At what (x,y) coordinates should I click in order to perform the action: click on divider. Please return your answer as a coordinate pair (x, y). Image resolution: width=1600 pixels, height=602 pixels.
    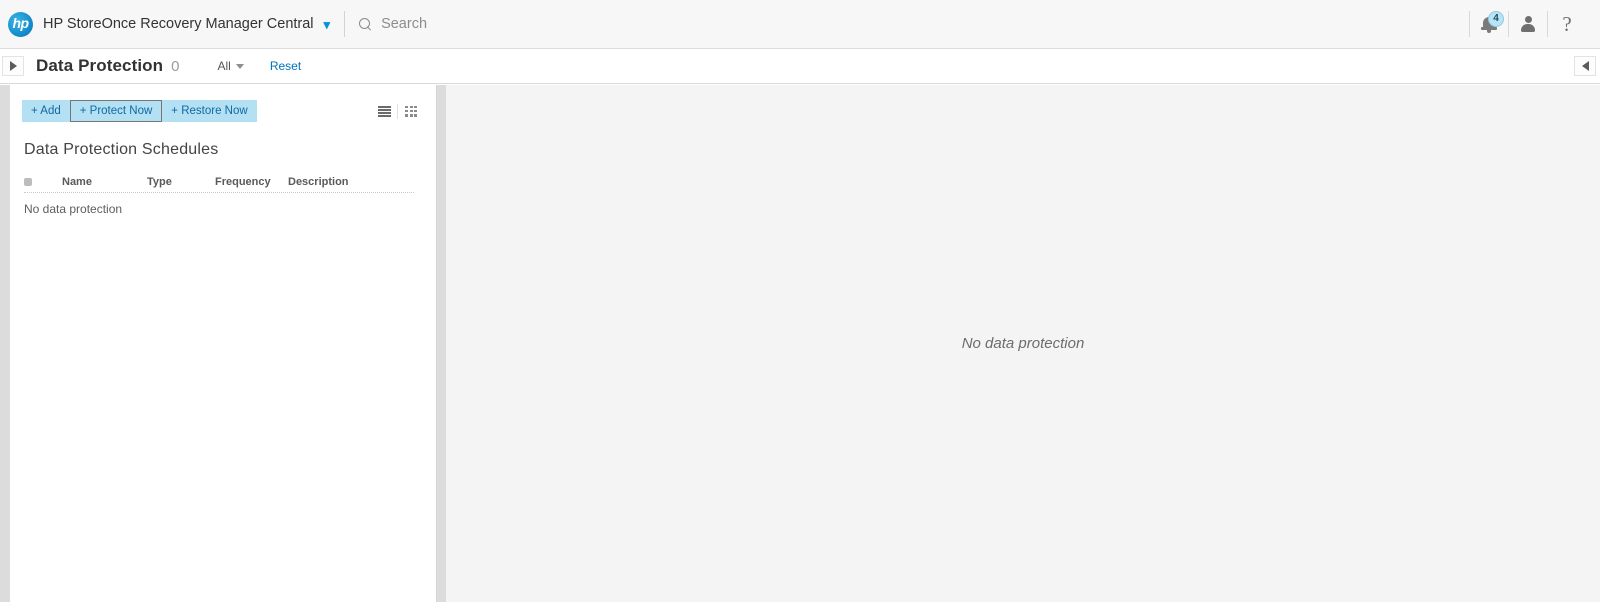
    Looking at the image, I should click on (345, 24).